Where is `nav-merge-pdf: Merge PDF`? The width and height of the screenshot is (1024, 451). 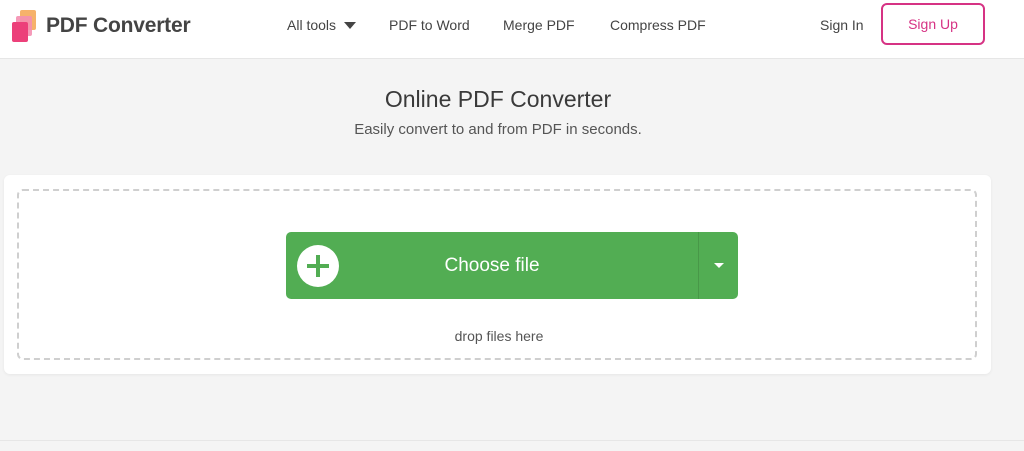
nav-merge-pdf: Merge PDF is located at coordinates (539, 25).